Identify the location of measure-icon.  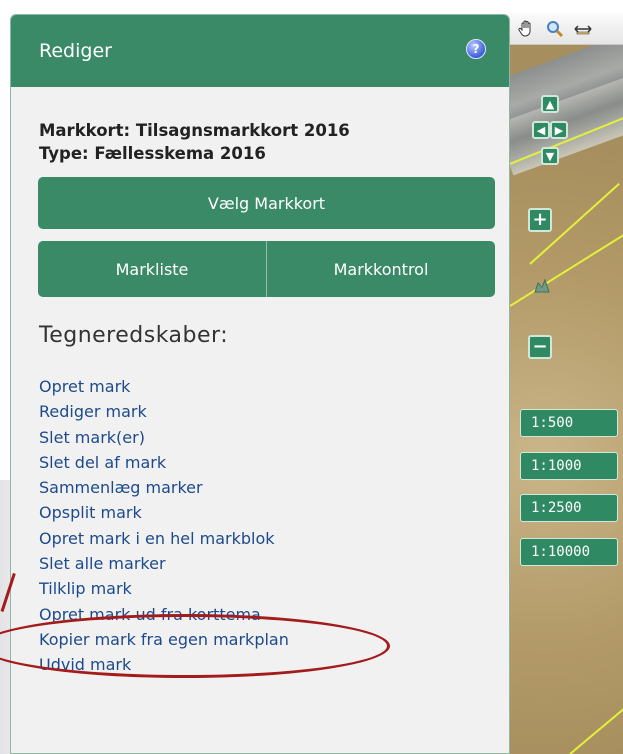
(583, 29).